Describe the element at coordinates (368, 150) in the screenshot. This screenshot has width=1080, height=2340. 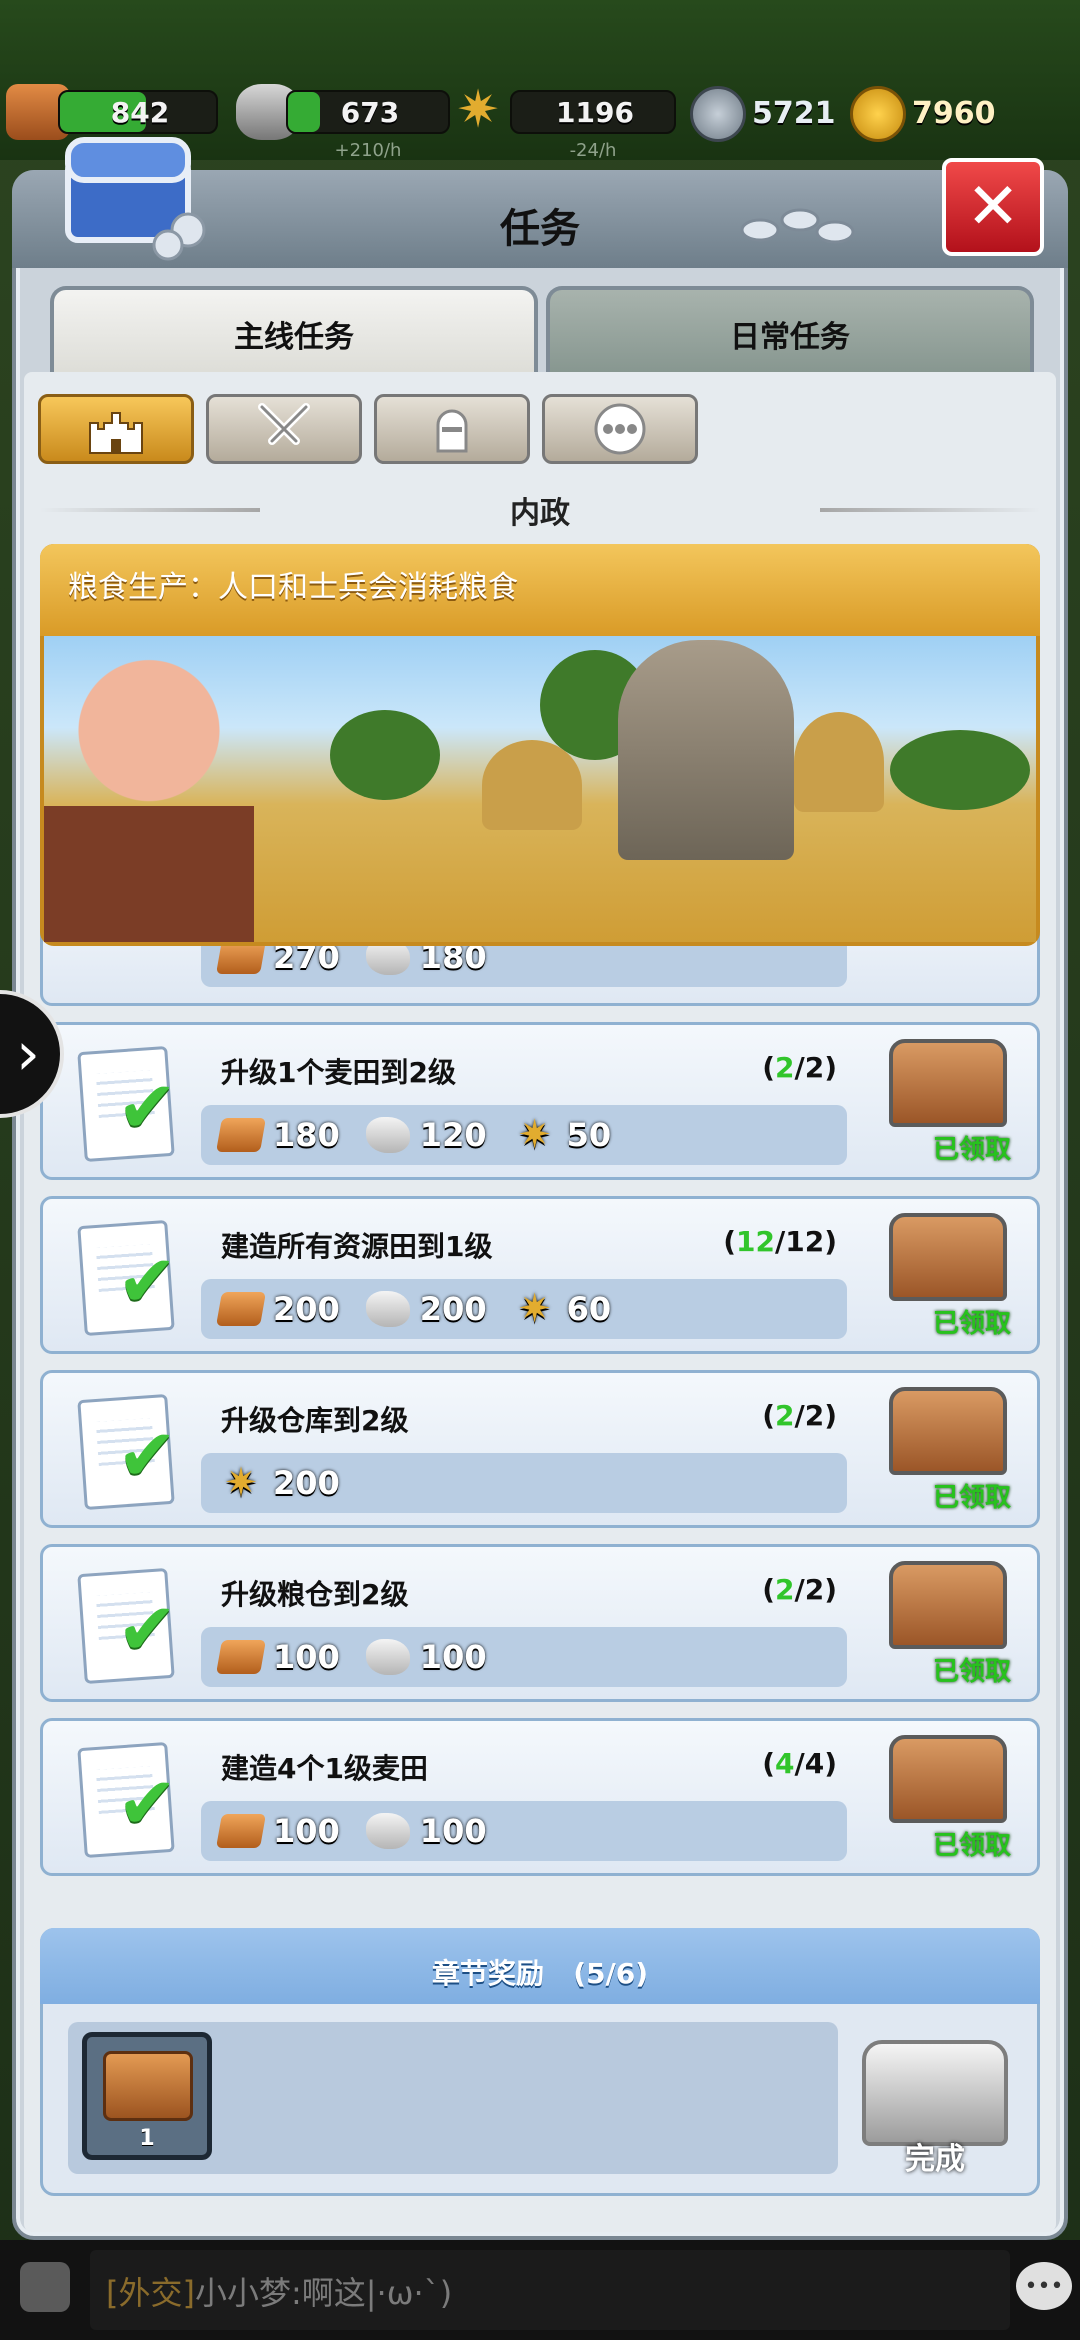
I see `stone-rate: +210/h` at that location.